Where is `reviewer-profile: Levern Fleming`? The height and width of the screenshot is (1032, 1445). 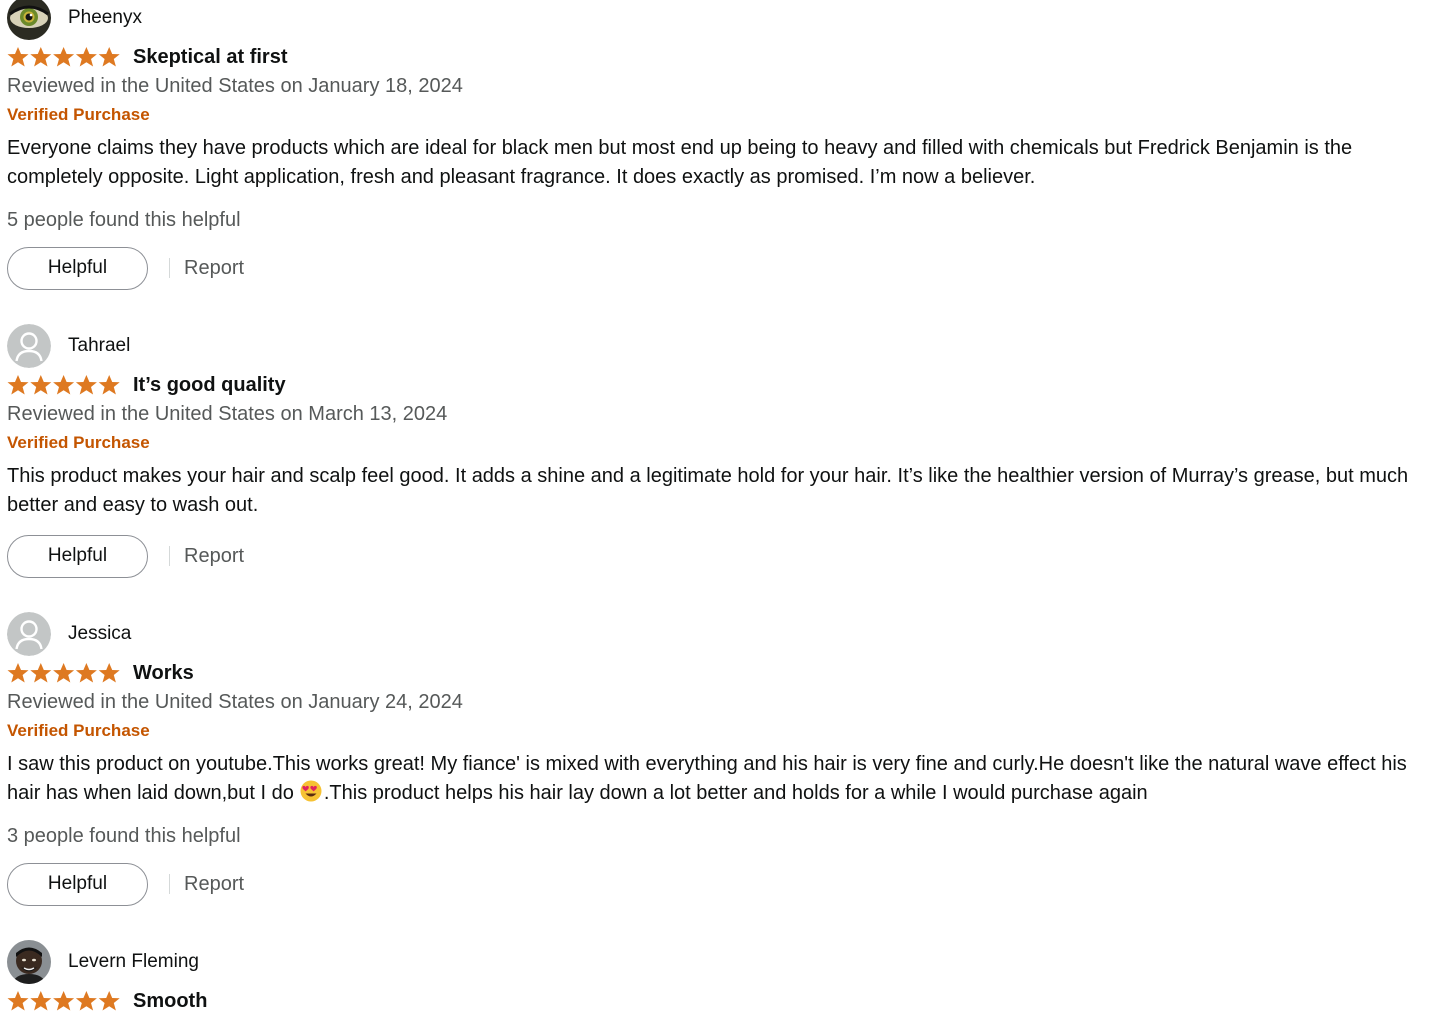 reviewer-profile: Levern Fleming is located at coordinates (103, 962).